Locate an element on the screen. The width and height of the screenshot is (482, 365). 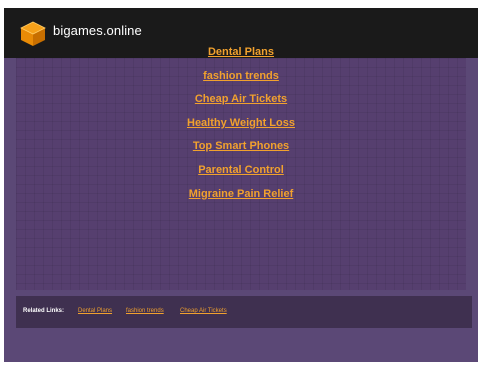
main-link-fashion-trends: fashion trends is located at coordinates (241, 77).